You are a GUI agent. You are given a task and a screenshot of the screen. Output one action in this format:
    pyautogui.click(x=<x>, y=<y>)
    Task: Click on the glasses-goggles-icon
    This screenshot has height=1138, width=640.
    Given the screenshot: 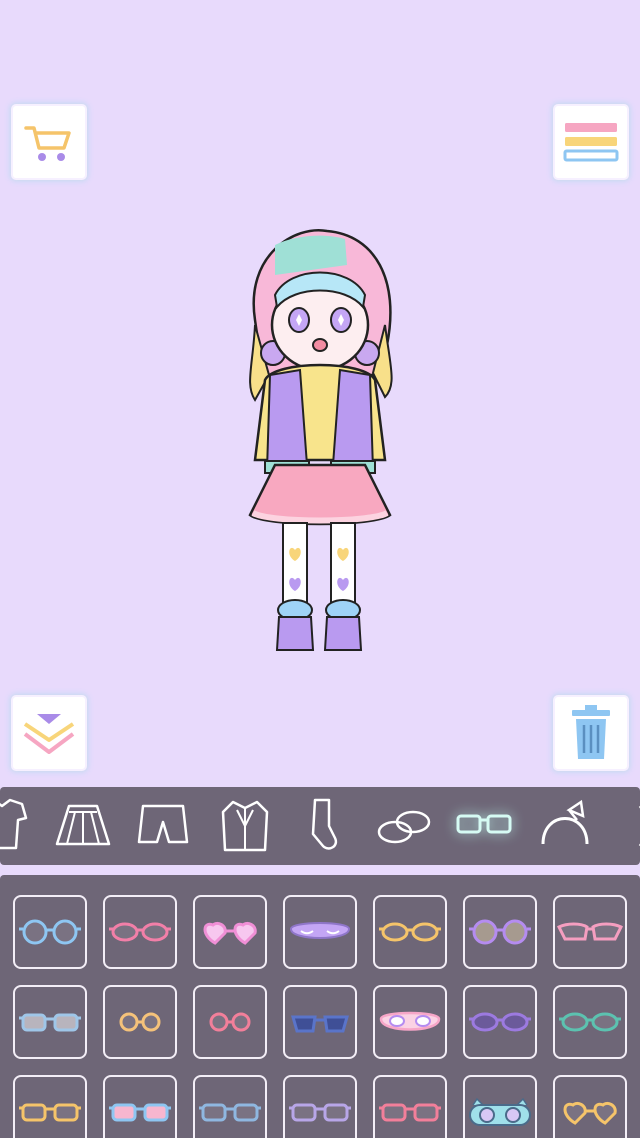 What is the action you would take?
    pyautogui.click(x=500, y=1111)
    